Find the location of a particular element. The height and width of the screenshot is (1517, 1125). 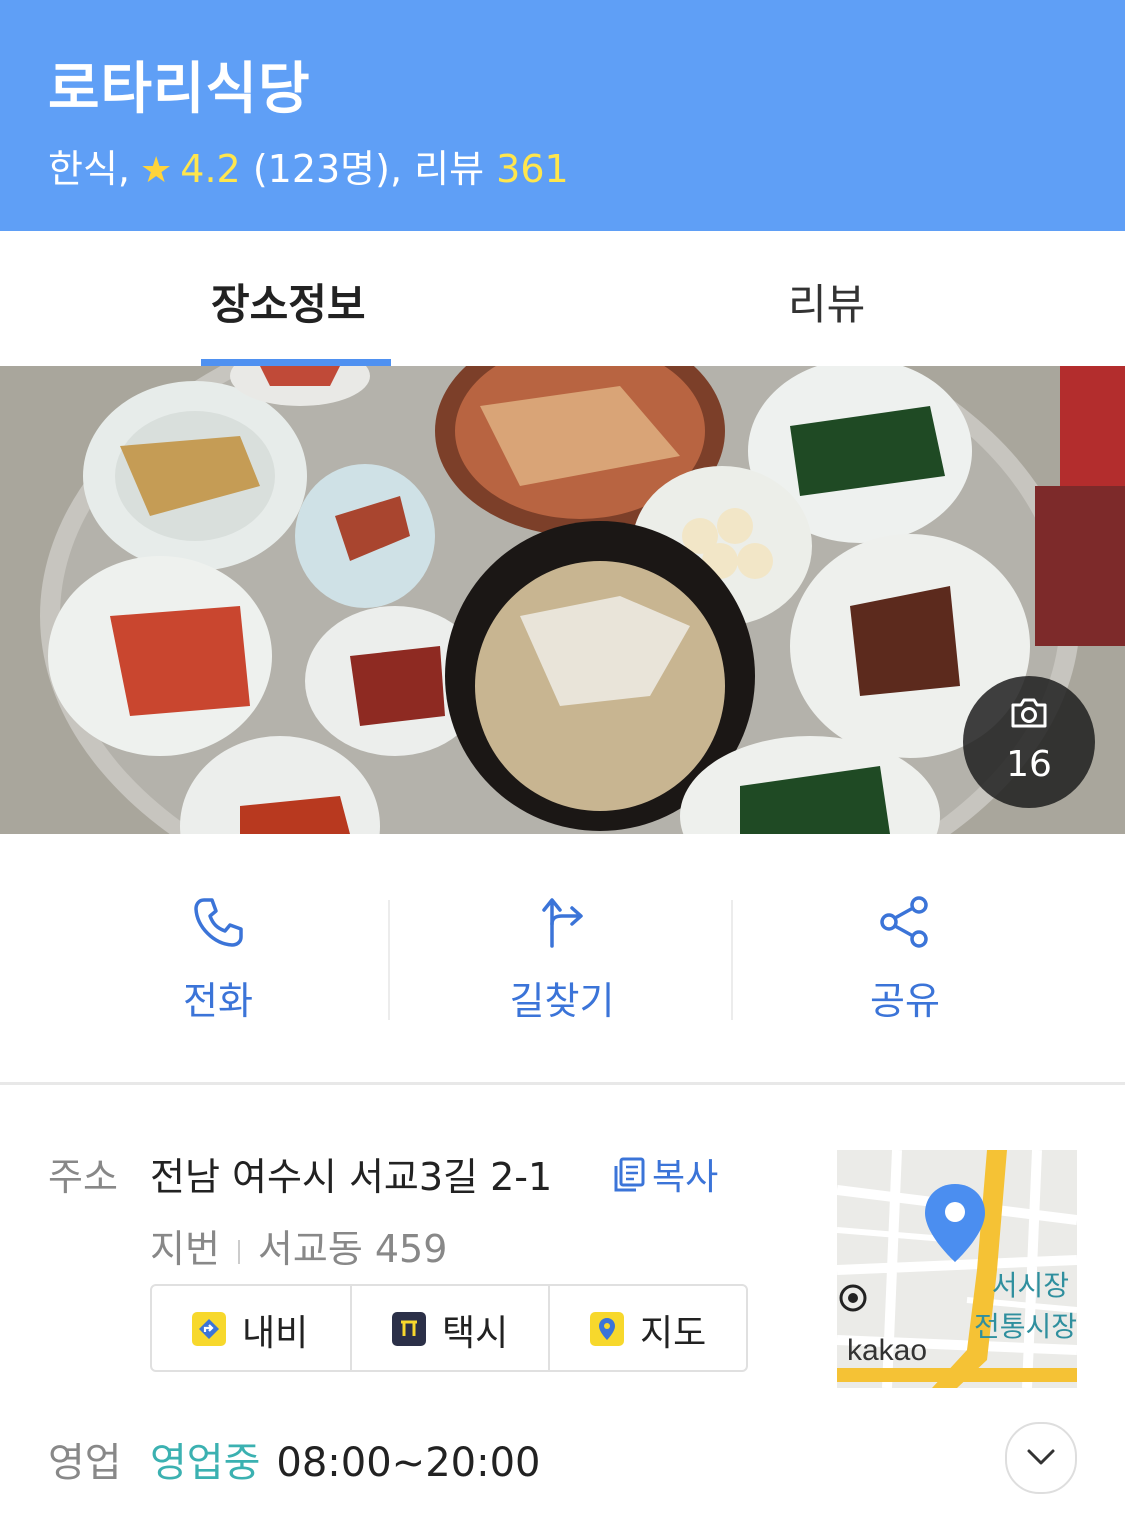

jibun-address: 지번 서교동 459 is located at coordinates (298, 1245).